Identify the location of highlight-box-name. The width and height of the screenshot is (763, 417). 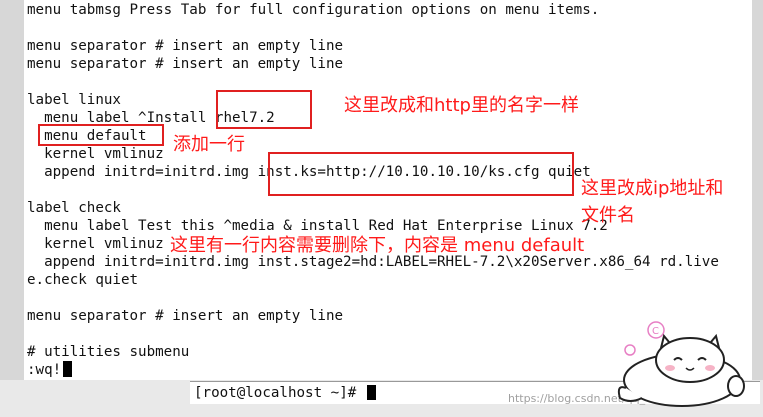
(264, 109).